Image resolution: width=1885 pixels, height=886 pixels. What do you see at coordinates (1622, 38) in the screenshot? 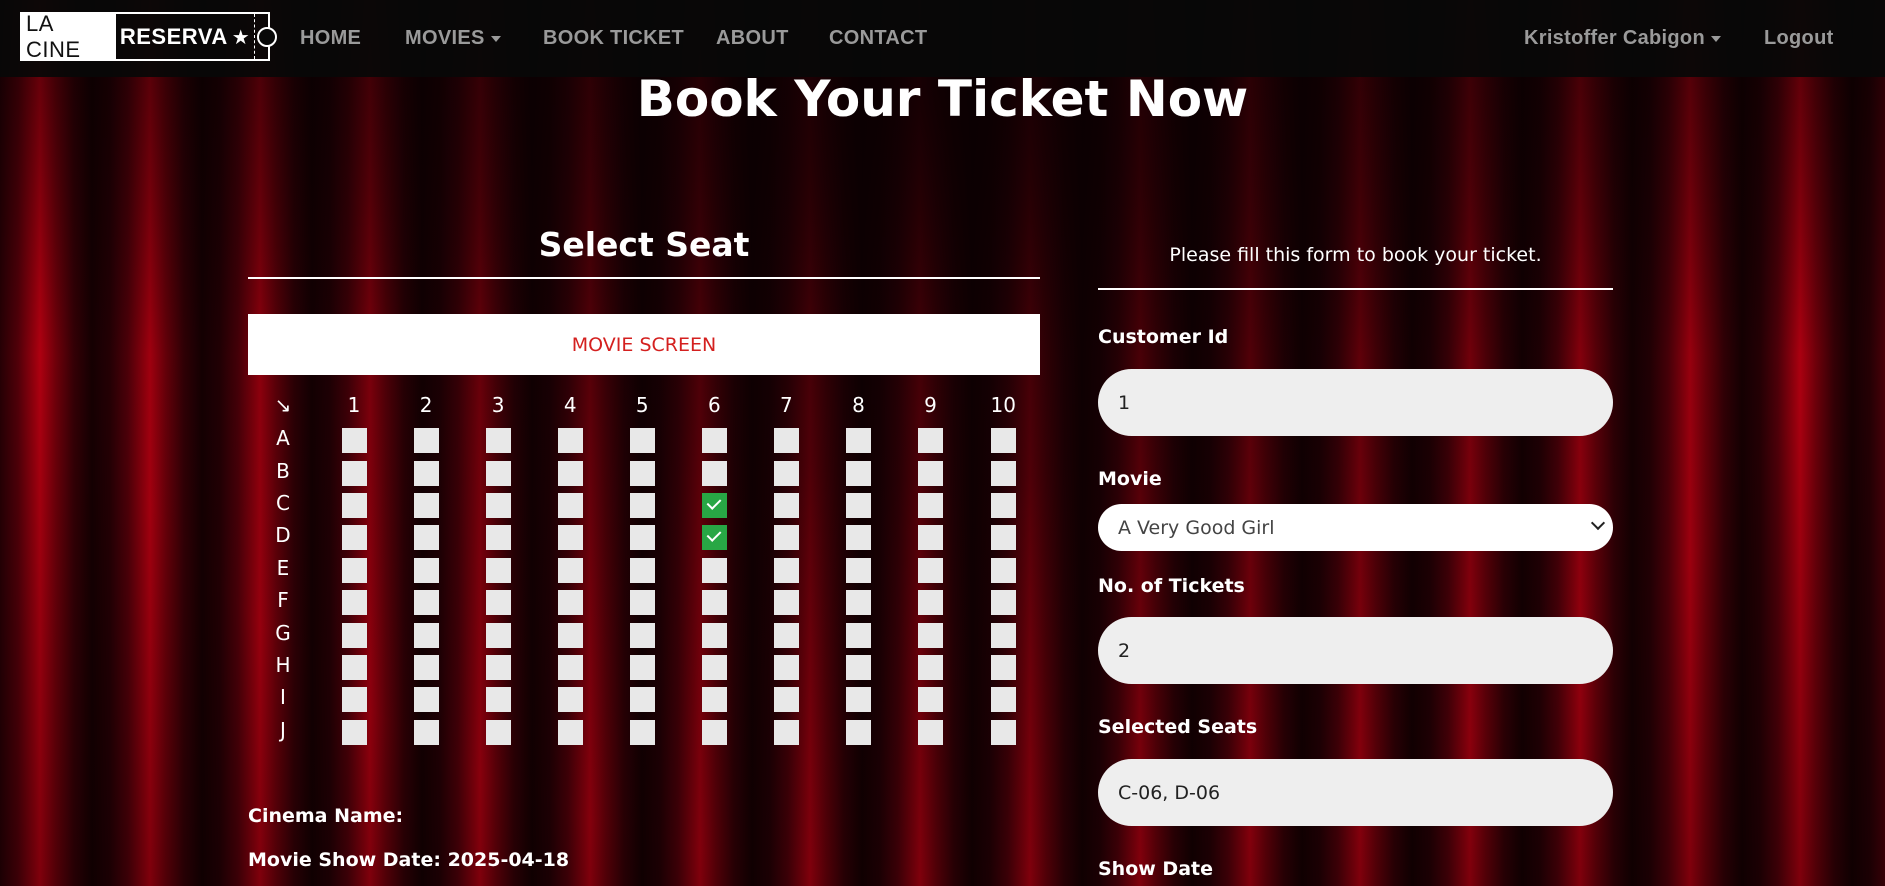
I see `user-menu: Kristoffer Cabigon` at bounding box center [1622, 38].